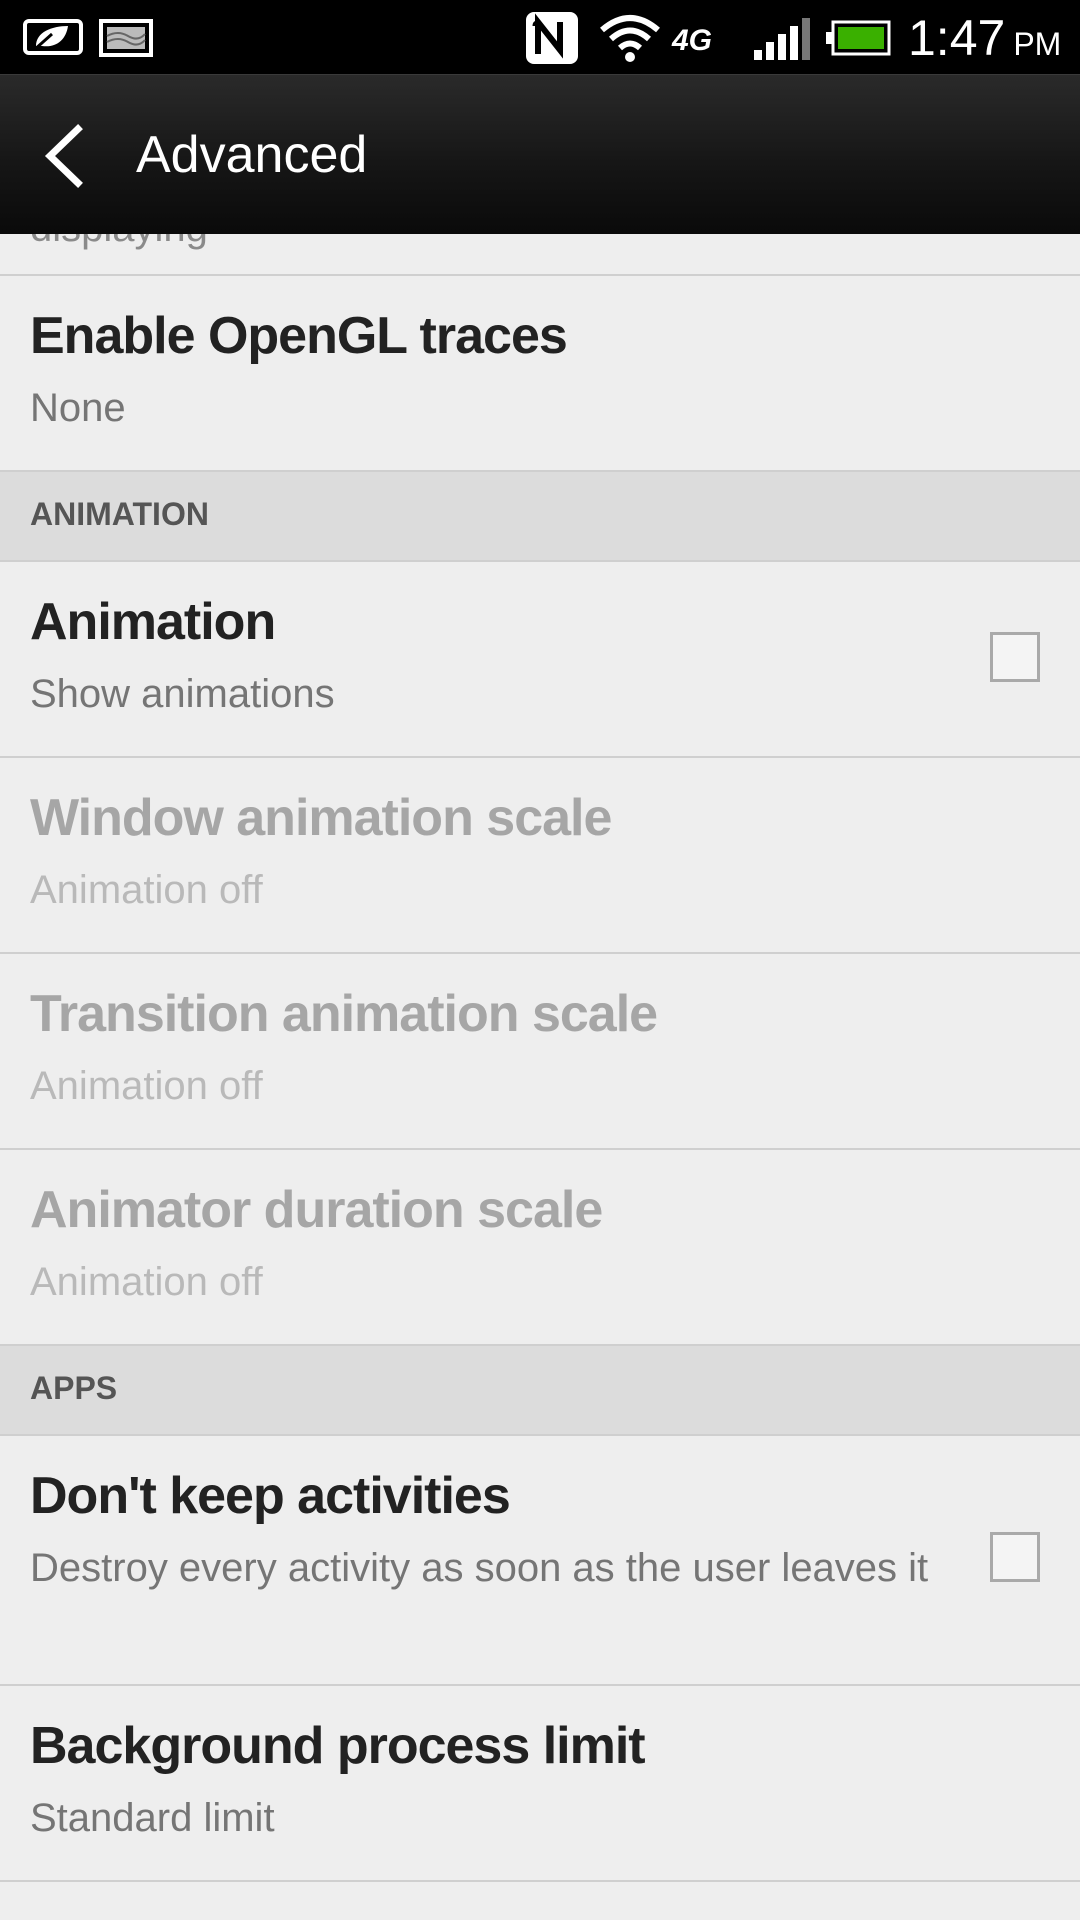 Image resolution: width=1080 pixels, height=1920 pixels. What do you see at coordinates (126, 38) in the screenshot?
I see `image-notification-icon` at bounding box center [126, 38].